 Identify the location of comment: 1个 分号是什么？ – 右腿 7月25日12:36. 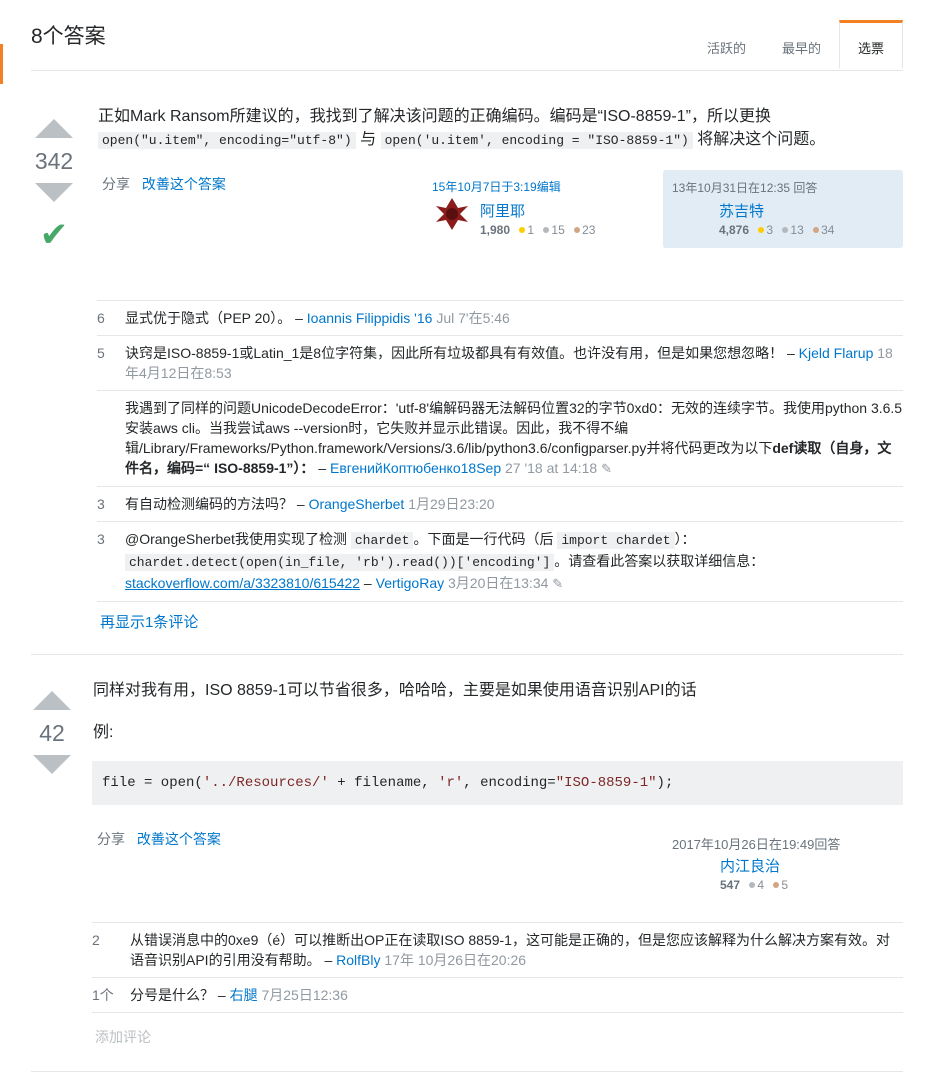
(497, 995).